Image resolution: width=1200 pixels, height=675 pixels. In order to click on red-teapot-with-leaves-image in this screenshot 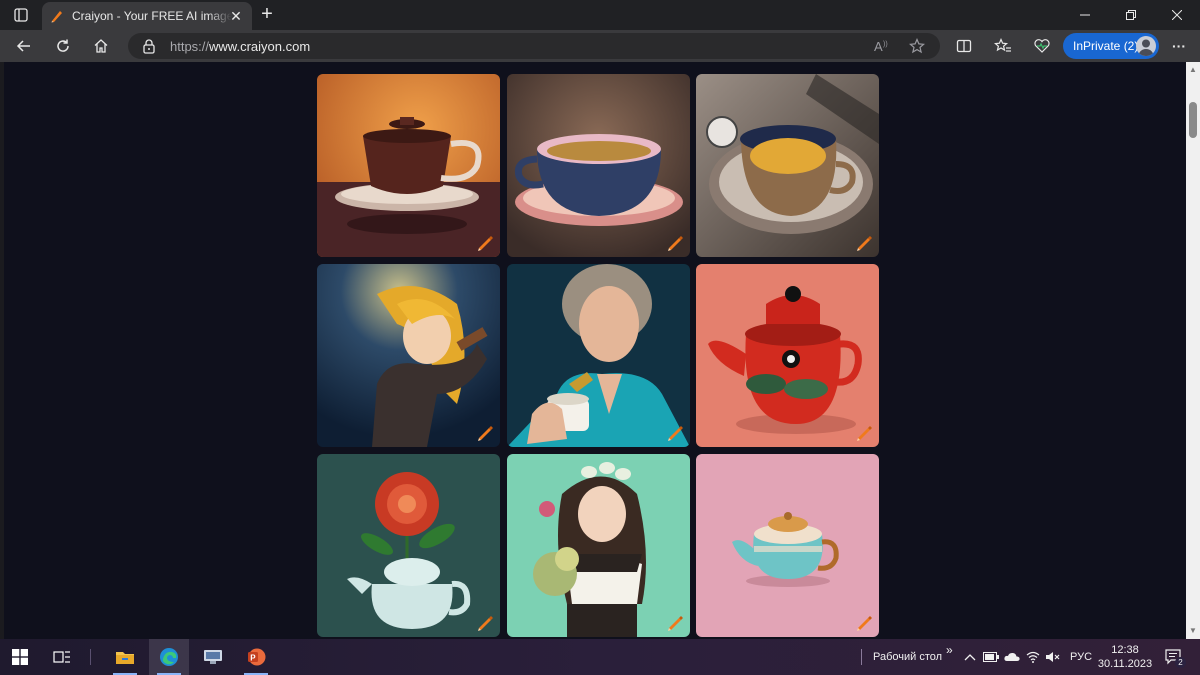, I will do `click(787, 355)`.